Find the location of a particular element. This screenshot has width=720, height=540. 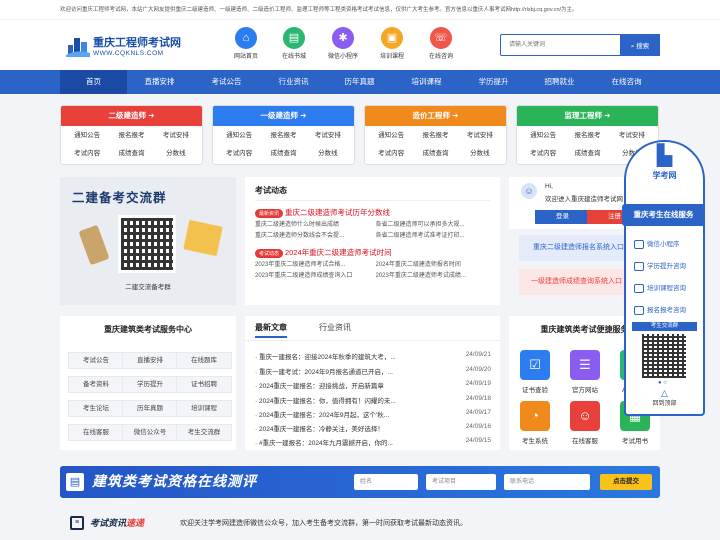

nav-courses: 培训课程 is located at coordinates (426, 82).